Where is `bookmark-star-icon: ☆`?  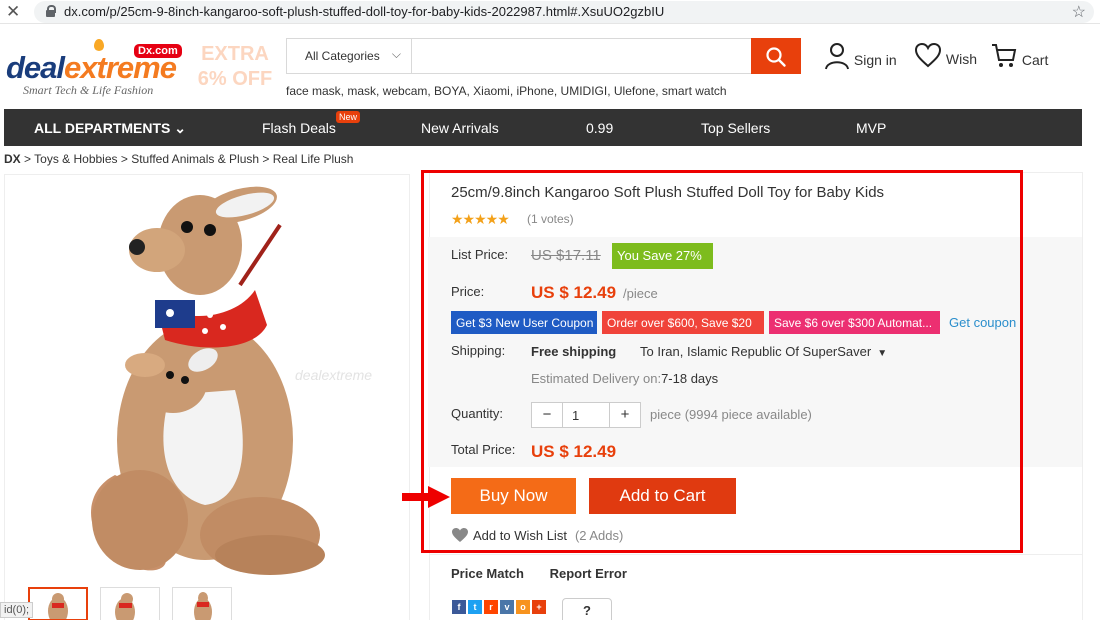 bookmark-star-icon: ☆ is located at coordinates (1079, 12).